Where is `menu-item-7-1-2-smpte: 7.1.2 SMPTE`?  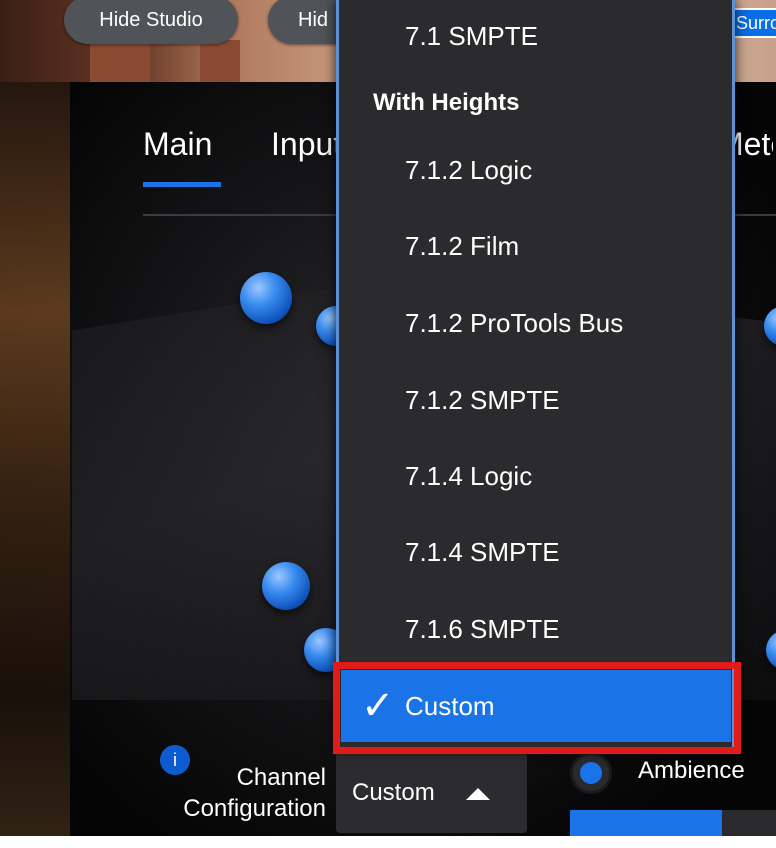
menu-item-7-1-2-smpte: 7.1.2 SMPTE is located at coordinates (535, 400).